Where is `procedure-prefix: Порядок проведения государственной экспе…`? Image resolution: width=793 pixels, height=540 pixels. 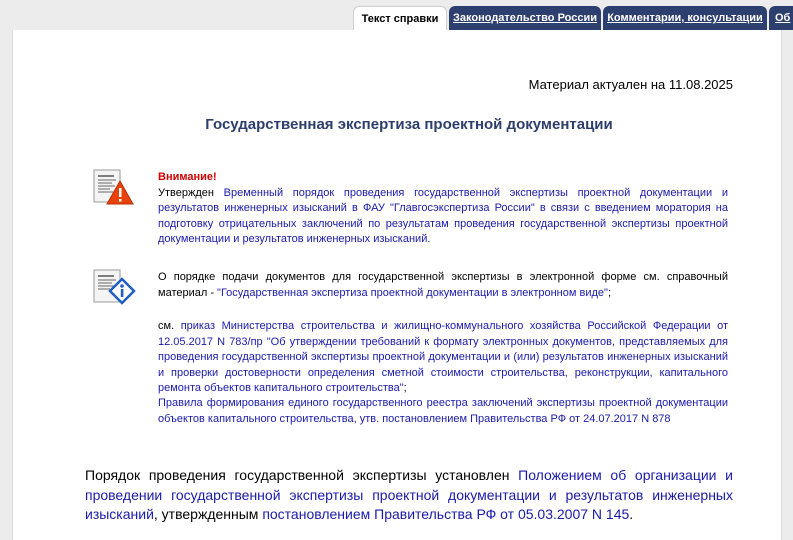 procedure-prefix: Порядок проведения государственной экспе… is located at coordinates (302, 475).